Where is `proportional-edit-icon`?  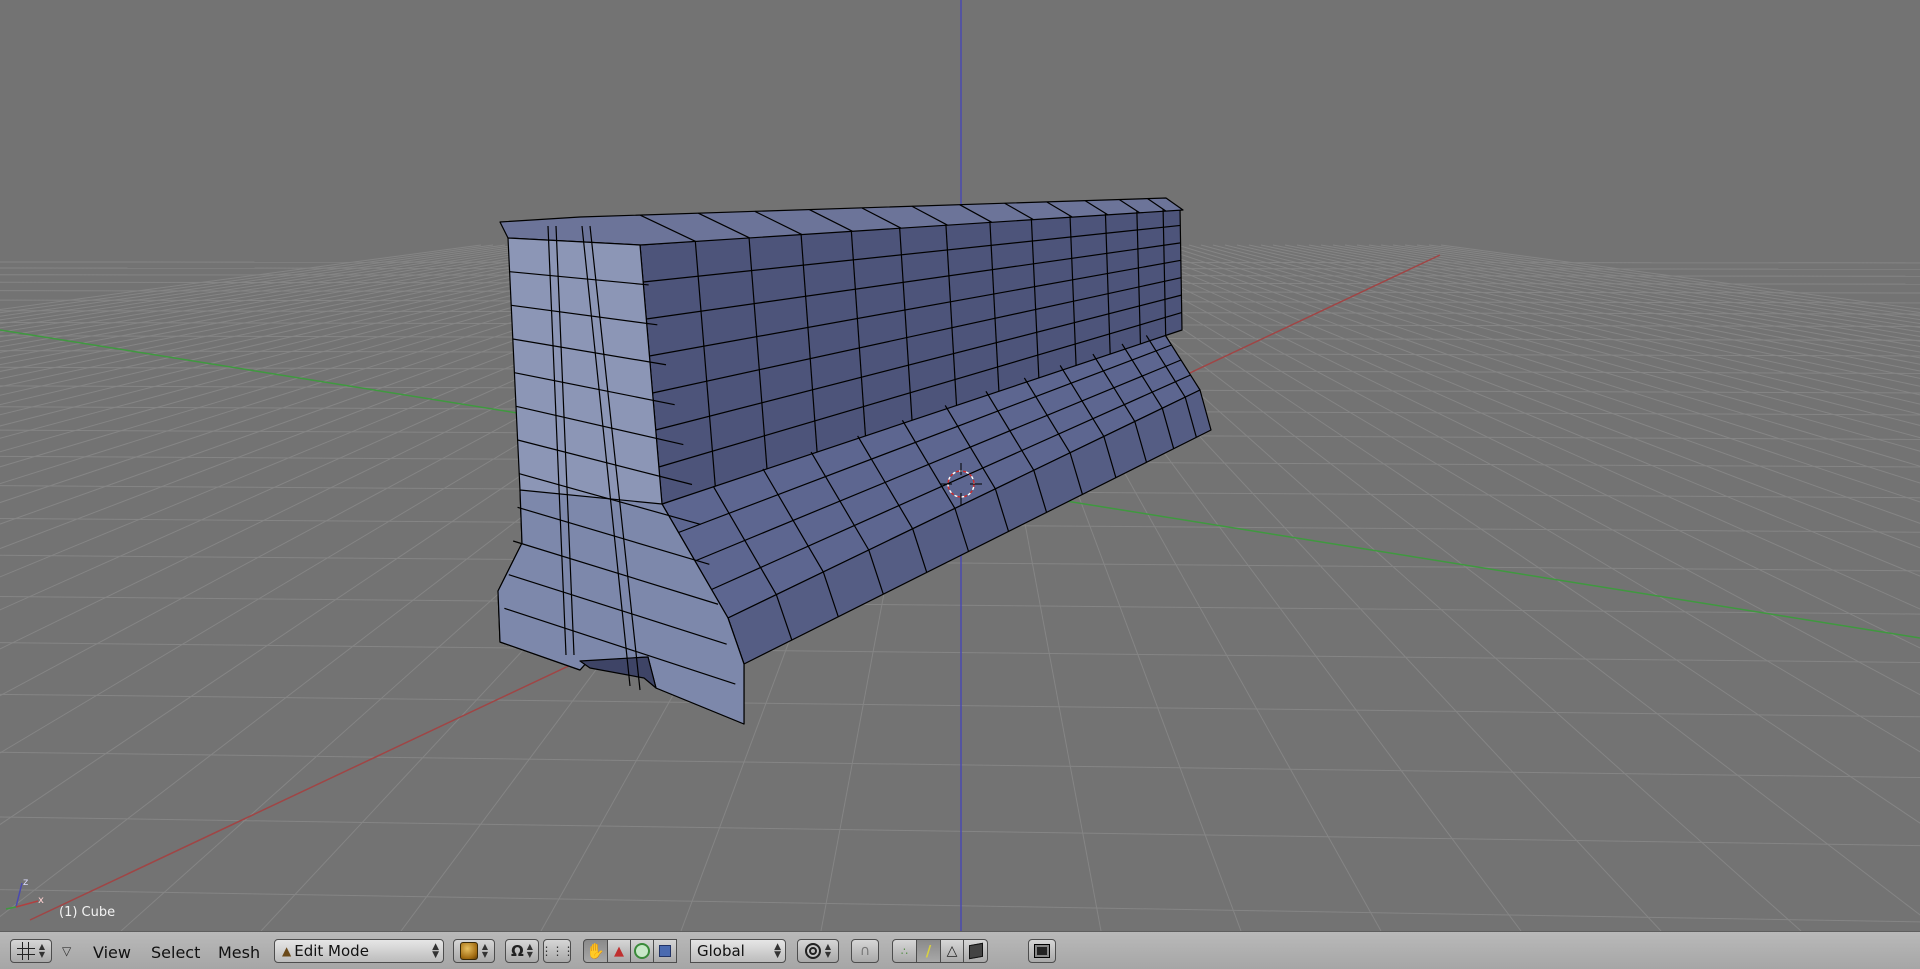 proportional-edit-icon is located at coordinates (812, 951).